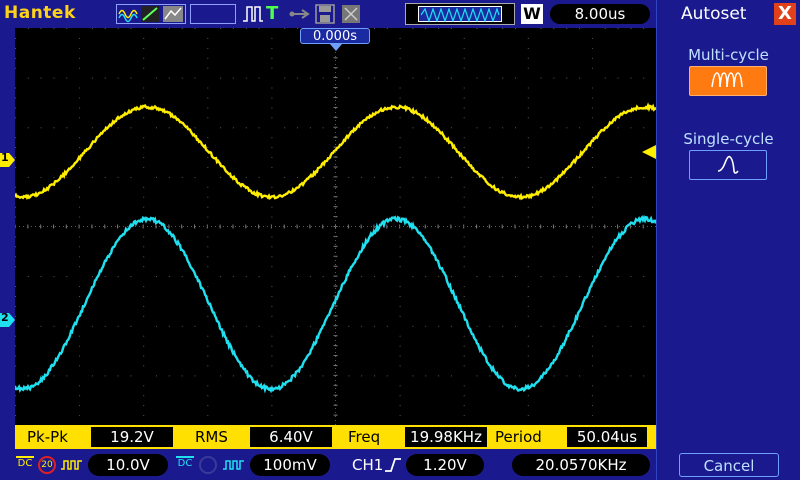  What do you see at coordinates (300, 14) in the screenshot?
I see `usb-icon` at bounding box center [300, 14].